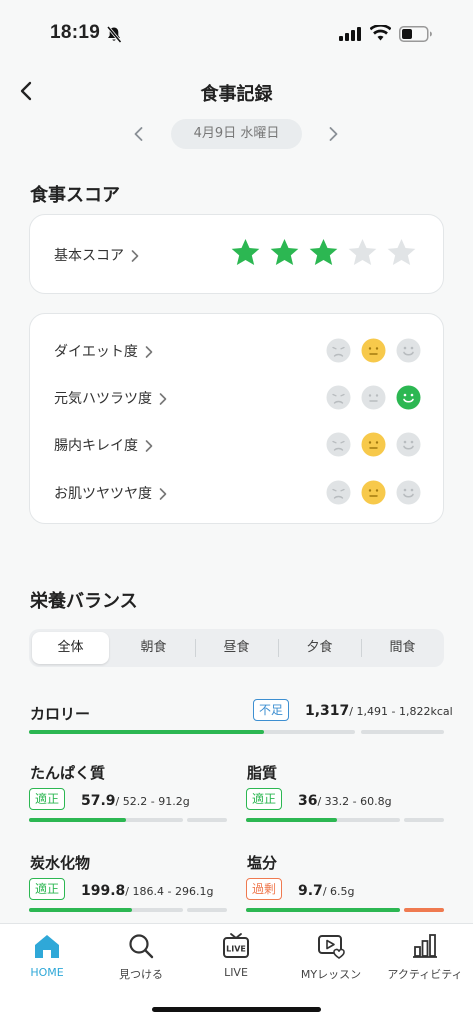  I want to click on tab-lunch: 昼食, so click(236, 648).